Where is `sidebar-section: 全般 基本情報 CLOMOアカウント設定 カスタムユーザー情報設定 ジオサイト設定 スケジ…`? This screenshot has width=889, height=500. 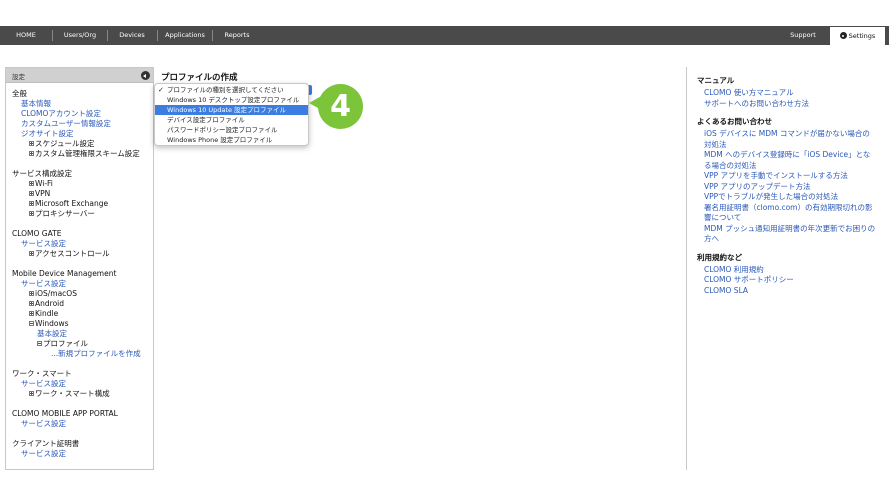 sidebar-section: 全般 基本情報 CLOMOアカウント設定 カスタムユーザー情報設定 ジオサイト設定 スケジ… is located at coordinates (82, 124).